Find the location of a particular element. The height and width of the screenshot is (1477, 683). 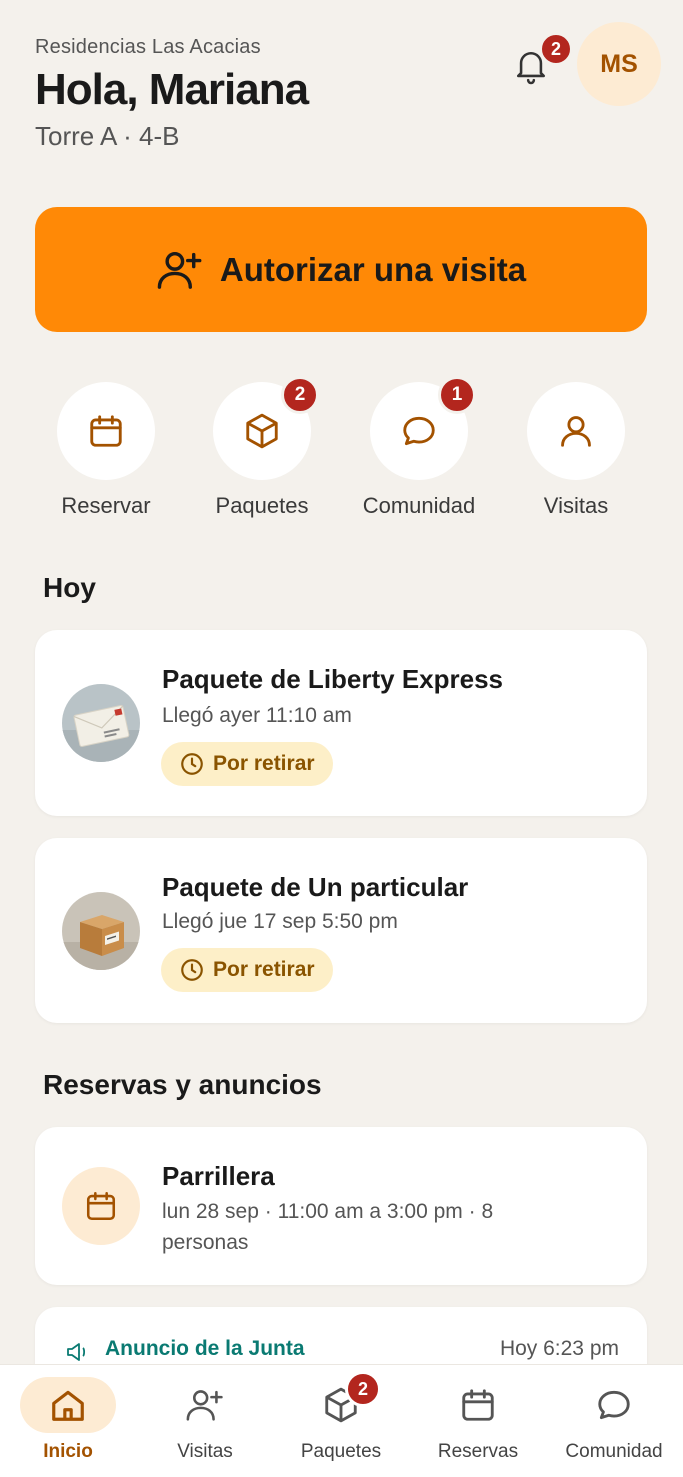

section-title-today: Hoy is located at coordinates (69, 587).